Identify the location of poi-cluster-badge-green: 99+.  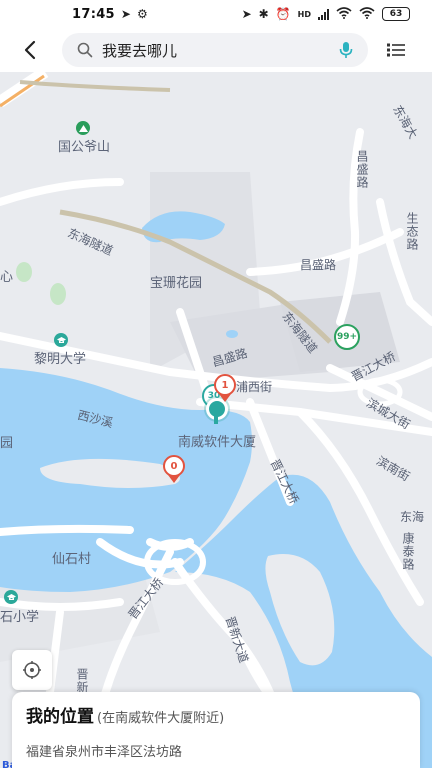
(347, 337).